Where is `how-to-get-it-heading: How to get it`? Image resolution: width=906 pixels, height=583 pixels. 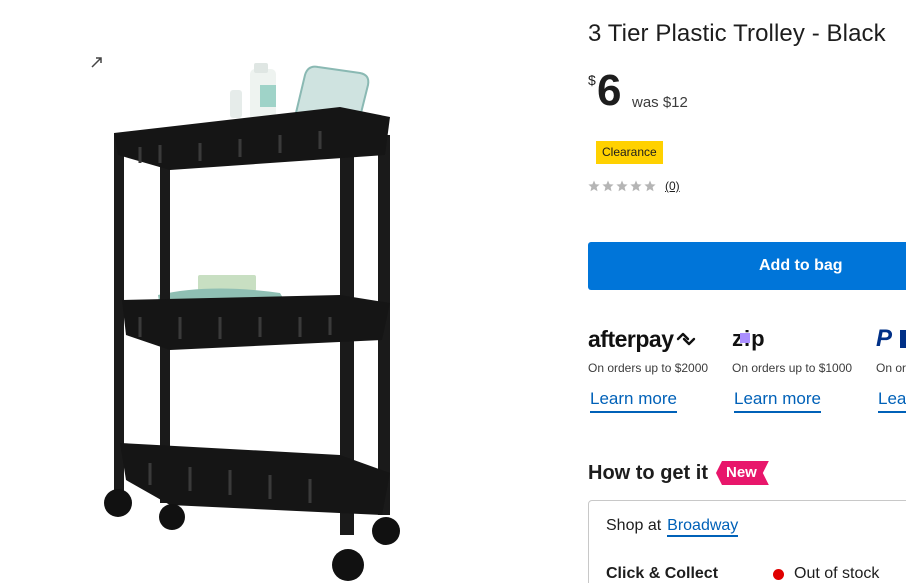 how-to-get-it-heading: How to get it is located at coordinates (648, 472).